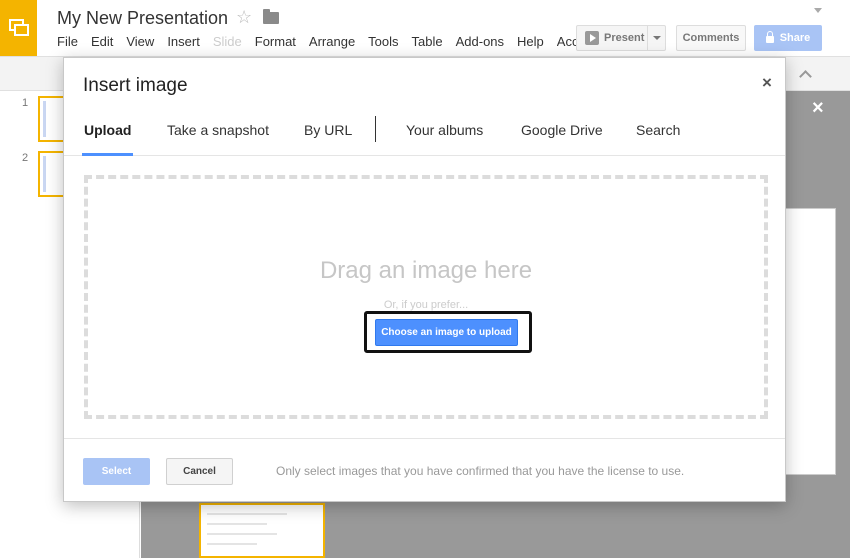 This screenshot has height=558, width=850. I want to click on tab-upload: Upload, so click(108, 139).